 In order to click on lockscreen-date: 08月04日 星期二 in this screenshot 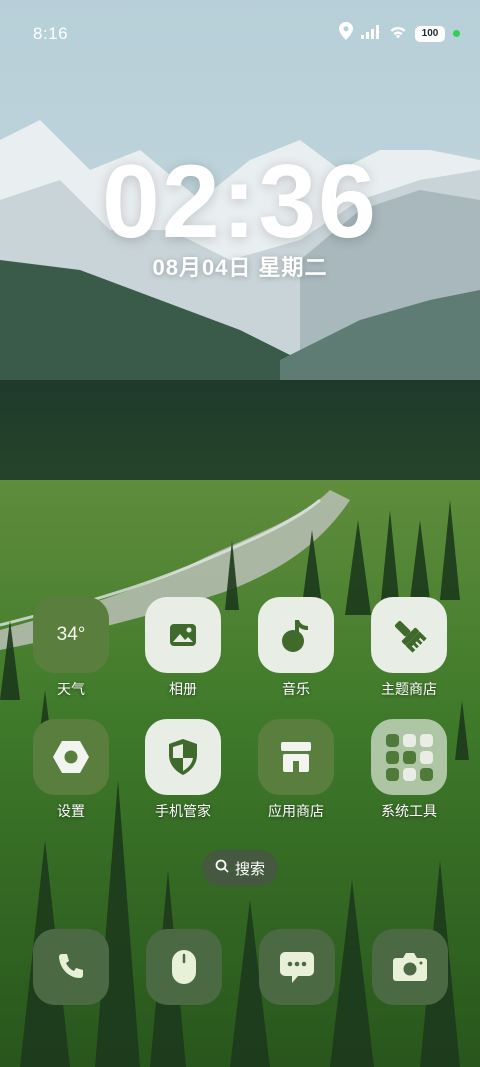, I will do `click(240, 267)`.